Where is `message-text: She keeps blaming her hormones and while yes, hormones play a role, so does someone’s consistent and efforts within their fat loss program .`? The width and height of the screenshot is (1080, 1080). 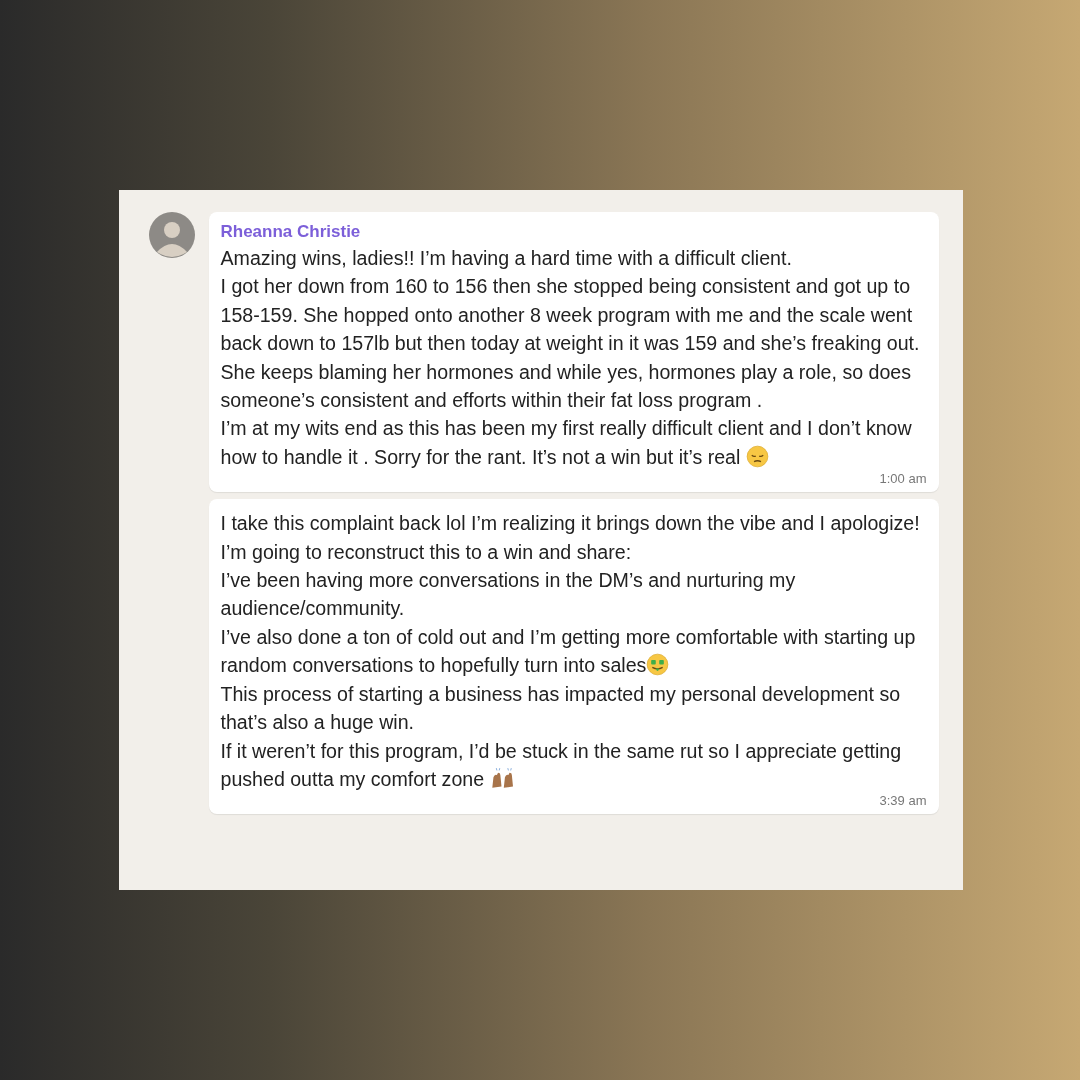
message-text: She keeps blaming her hormones and while yes, hormones play a role, so does someone’s consistent and efforts within their fat loss program . is located at coordinates (566, 386).